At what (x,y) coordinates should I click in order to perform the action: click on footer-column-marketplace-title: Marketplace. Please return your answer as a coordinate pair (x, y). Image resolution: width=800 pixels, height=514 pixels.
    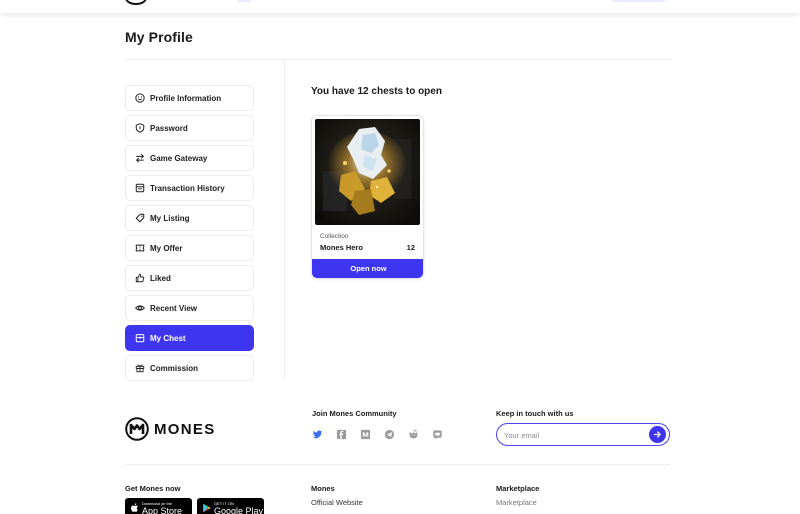
    Looking at the image, I should click on (518, 488).